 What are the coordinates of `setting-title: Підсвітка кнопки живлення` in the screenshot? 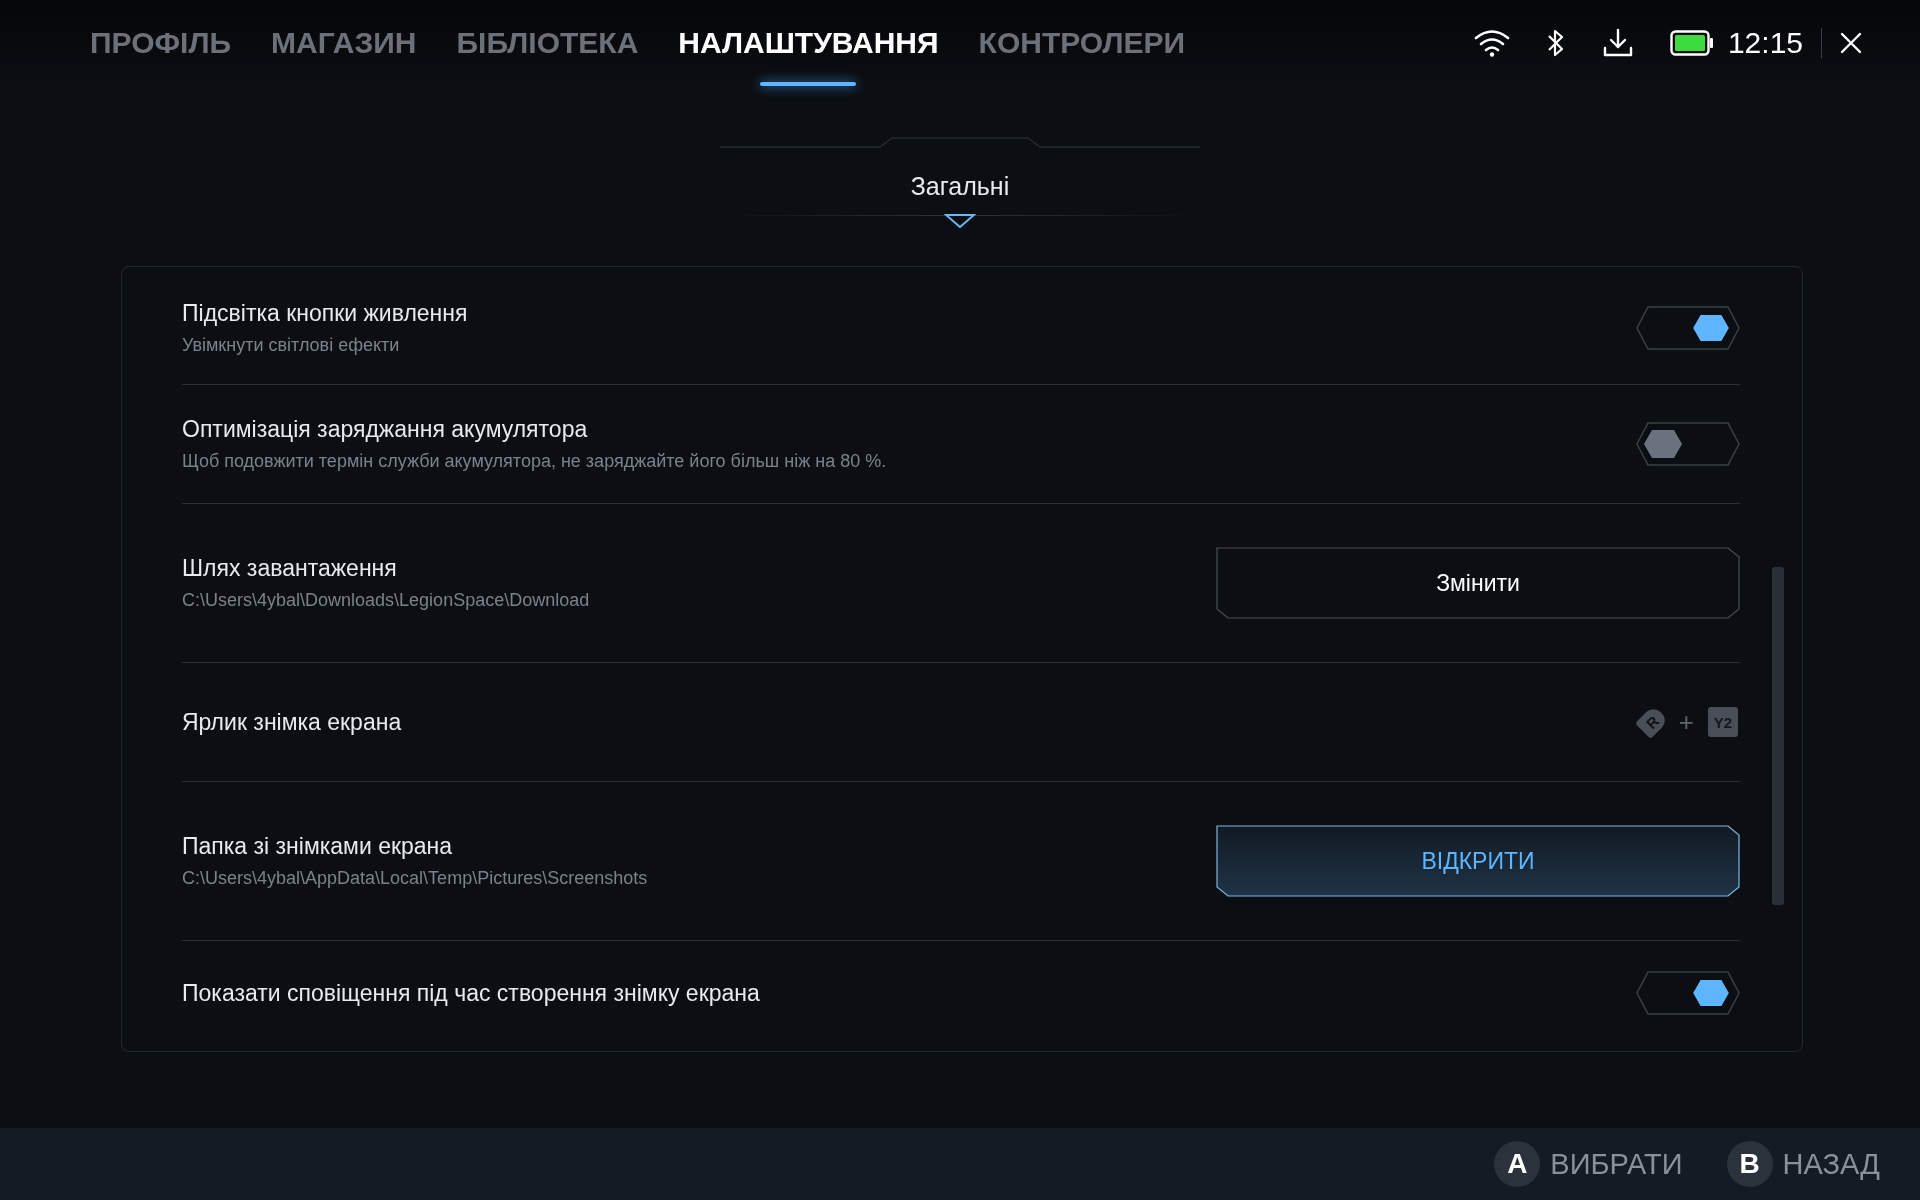 It's located at (325, 313).